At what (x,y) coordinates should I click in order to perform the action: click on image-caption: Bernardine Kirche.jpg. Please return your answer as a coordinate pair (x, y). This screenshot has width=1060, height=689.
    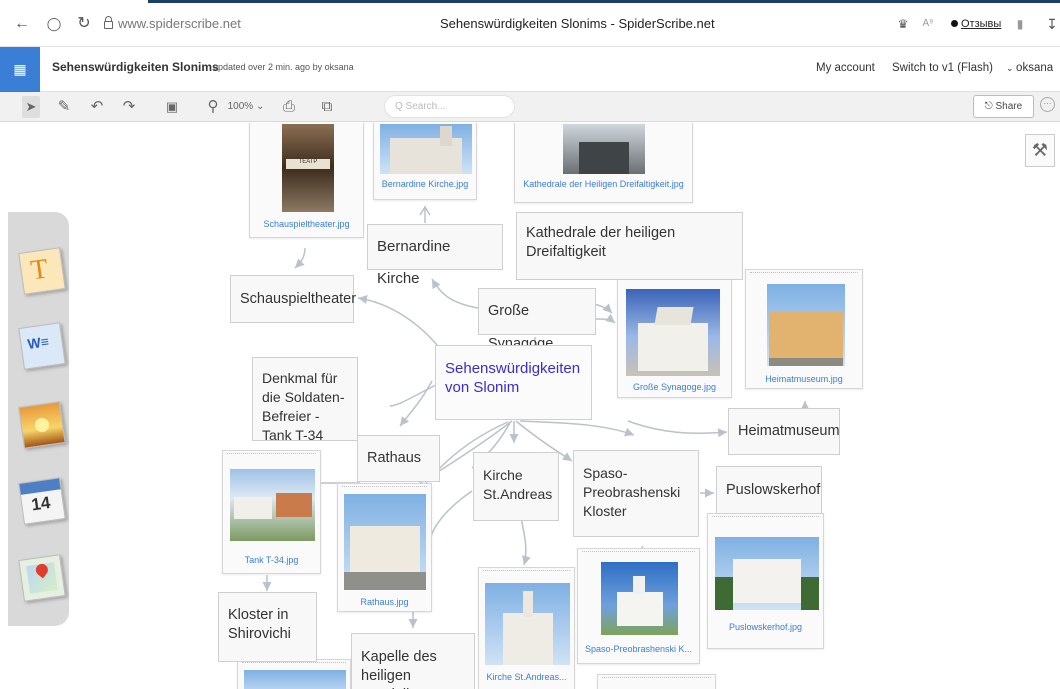
    Looking at the image, I should click on (425, 184).